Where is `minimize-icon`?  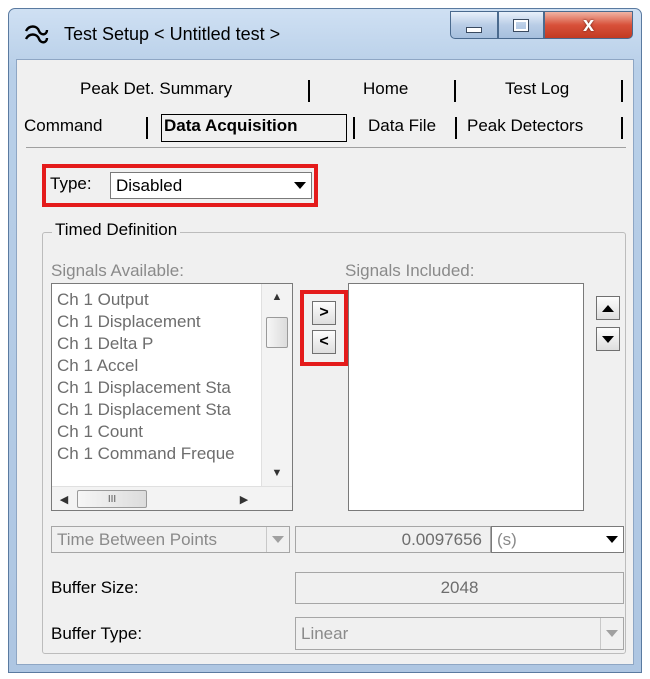
minimize-icon is located at coordinates (474, 30).